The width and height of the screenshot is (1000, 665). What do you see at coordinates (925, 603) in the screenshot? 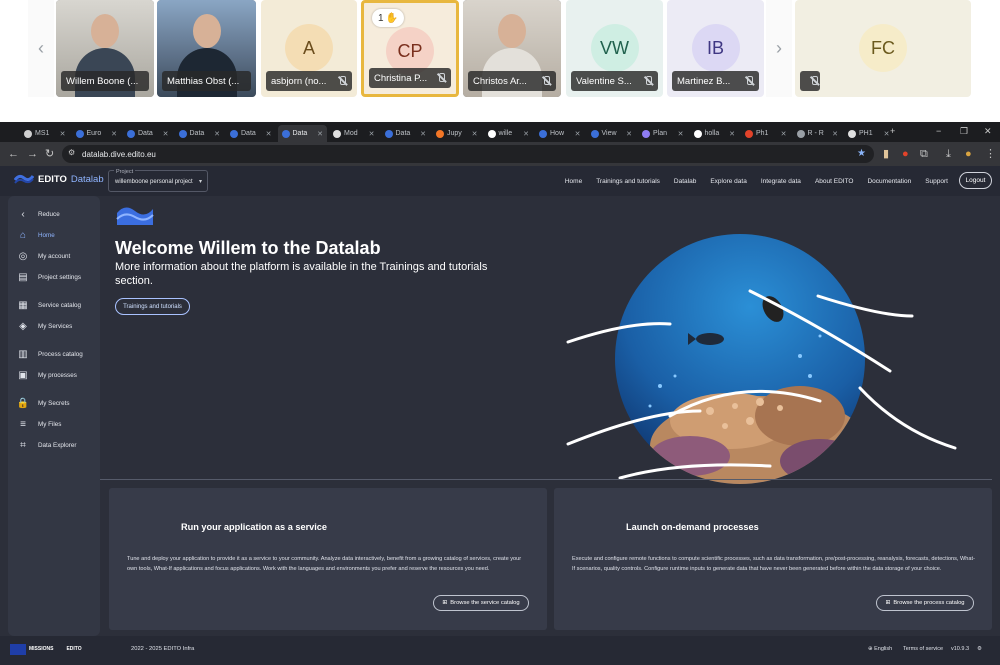
I see `browse-process-catalog-button: ⊞ Browse the process catalog` at bounding box center [925, 603].